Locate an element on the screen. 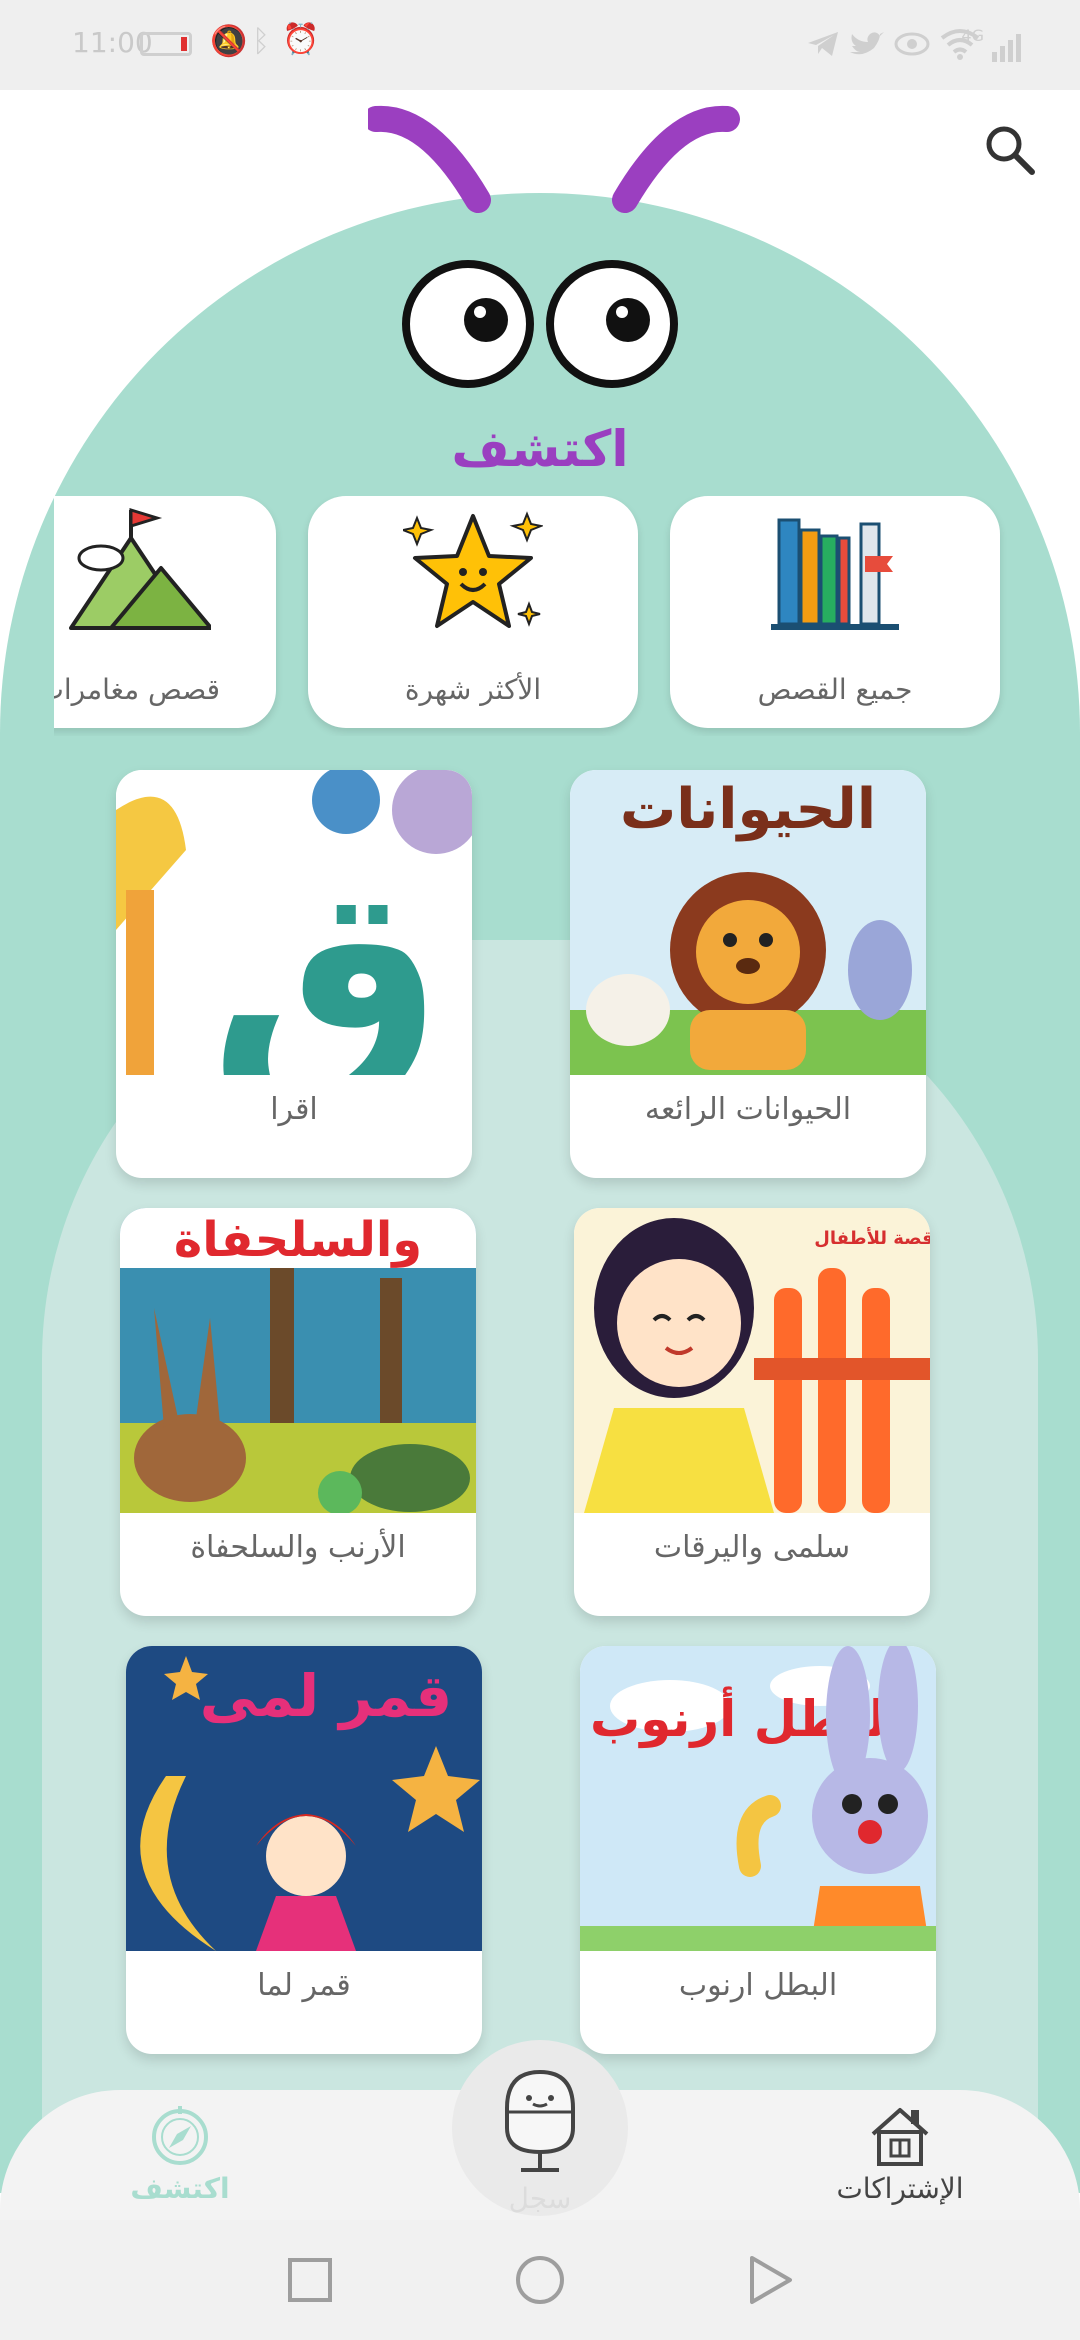 The width and height of the screenshot is (1080, 2340). home-icon is located at coordinates (540, 2280).